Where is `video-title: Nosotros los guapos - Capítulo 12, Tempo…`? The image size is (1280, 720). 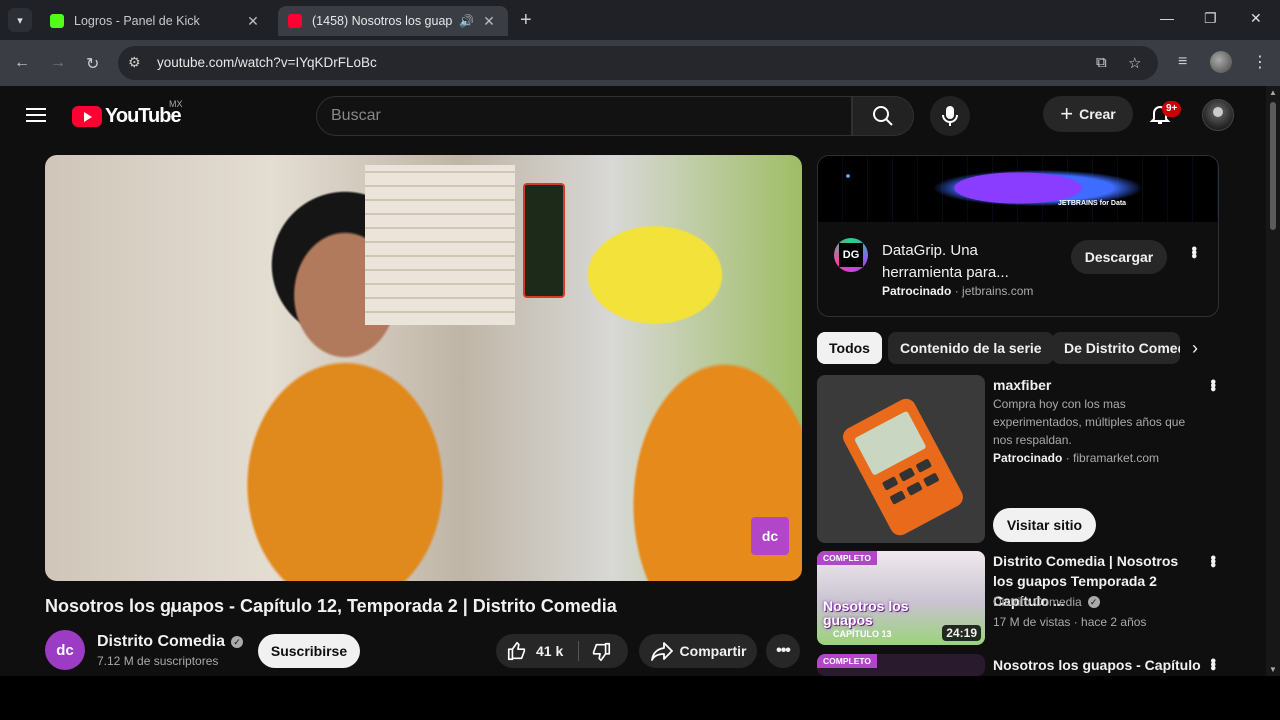
video-title: Nosotros los guapos - Capítulo 12, Tempo… is located at coordinates (331, 606).